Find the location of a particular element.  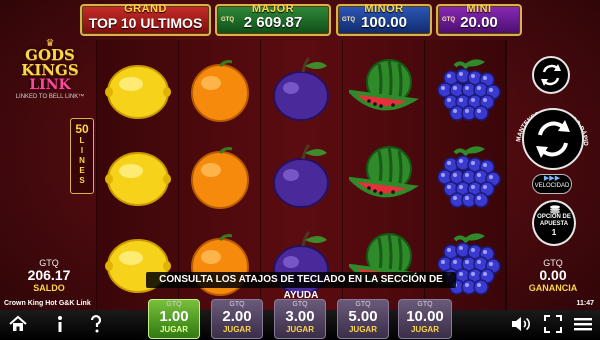

bet-button-3: GTQ 3.00 JUGAR is located at coordinates (300, 319).